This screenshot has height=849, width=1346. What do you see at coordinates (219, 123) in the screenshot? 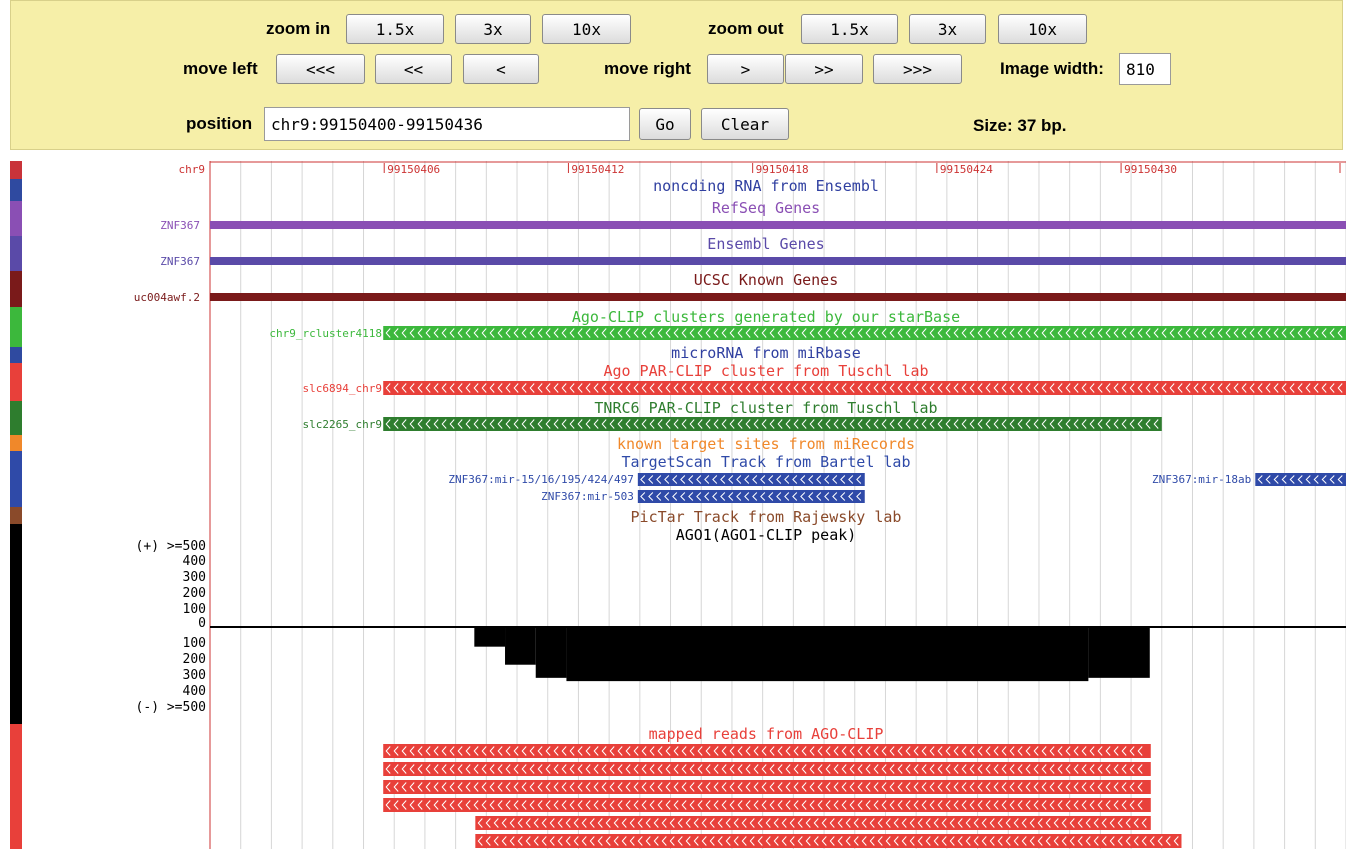
I see `position-label: position` at bounding box center [219, 123].